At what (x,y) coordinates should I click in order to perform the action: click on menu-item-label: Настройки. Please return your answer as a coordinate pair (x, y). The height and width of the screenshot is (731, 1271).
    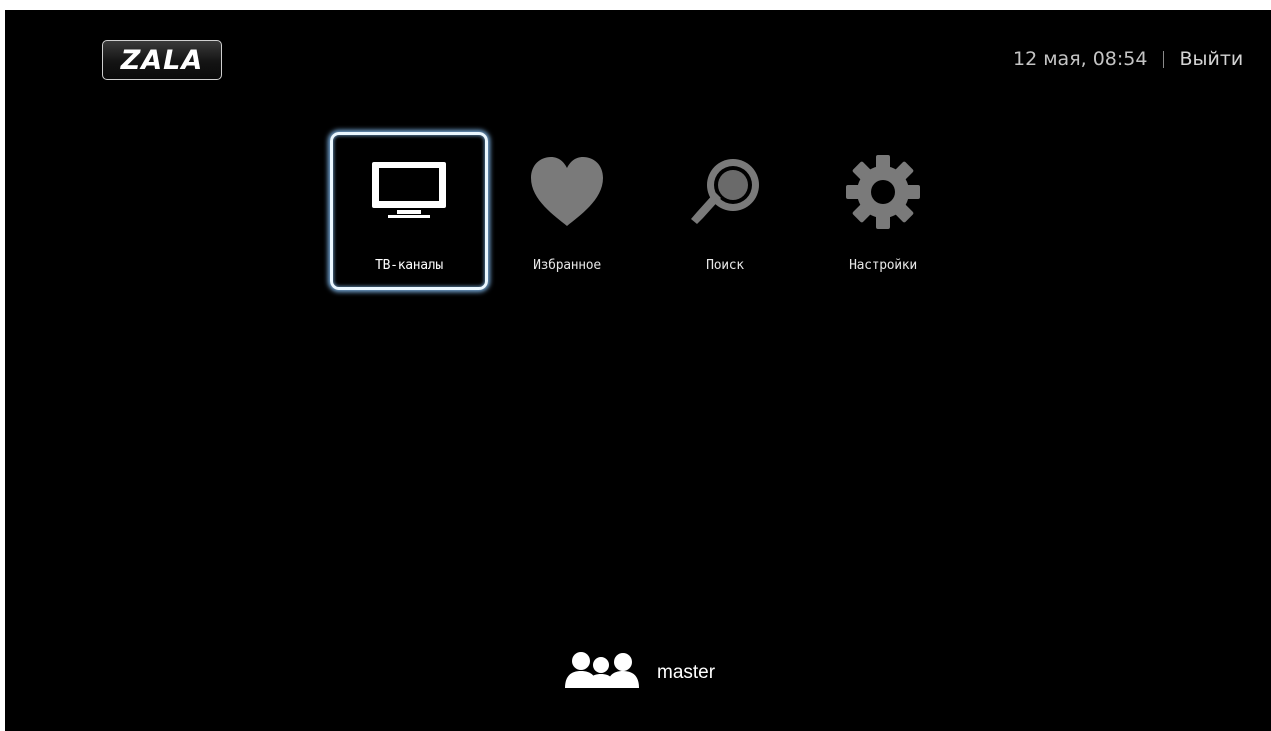
    Looking at the image, I should click on (883, 265).